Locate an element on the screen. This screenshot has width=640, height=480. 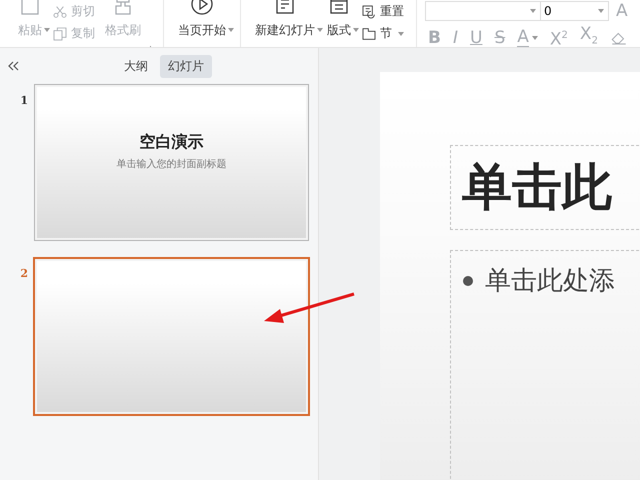
body-placeholder: 单击此处添 is located at coordinates (545, 365).